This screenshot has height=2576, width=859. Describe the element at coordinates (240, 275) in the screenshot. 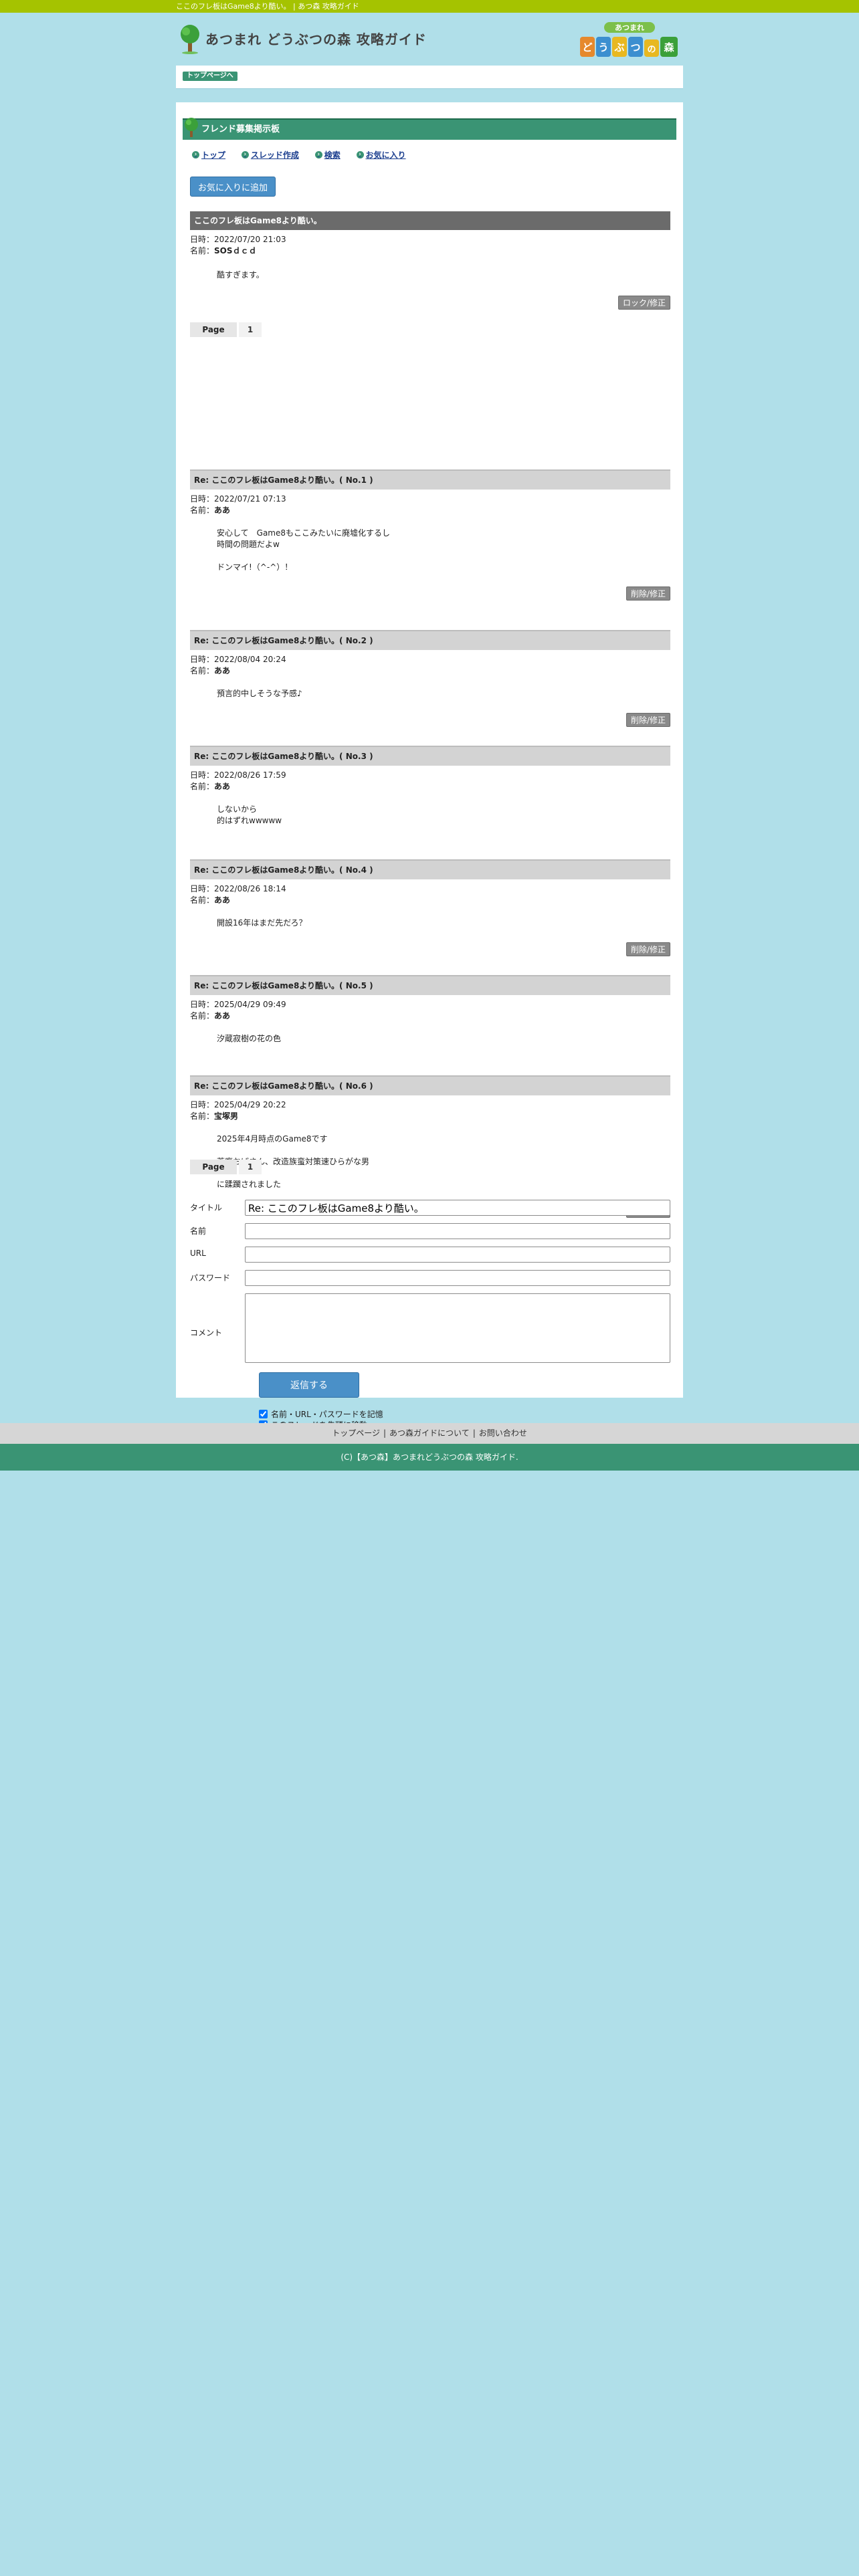

I see `post-body: 酷すぎます。` at that location.